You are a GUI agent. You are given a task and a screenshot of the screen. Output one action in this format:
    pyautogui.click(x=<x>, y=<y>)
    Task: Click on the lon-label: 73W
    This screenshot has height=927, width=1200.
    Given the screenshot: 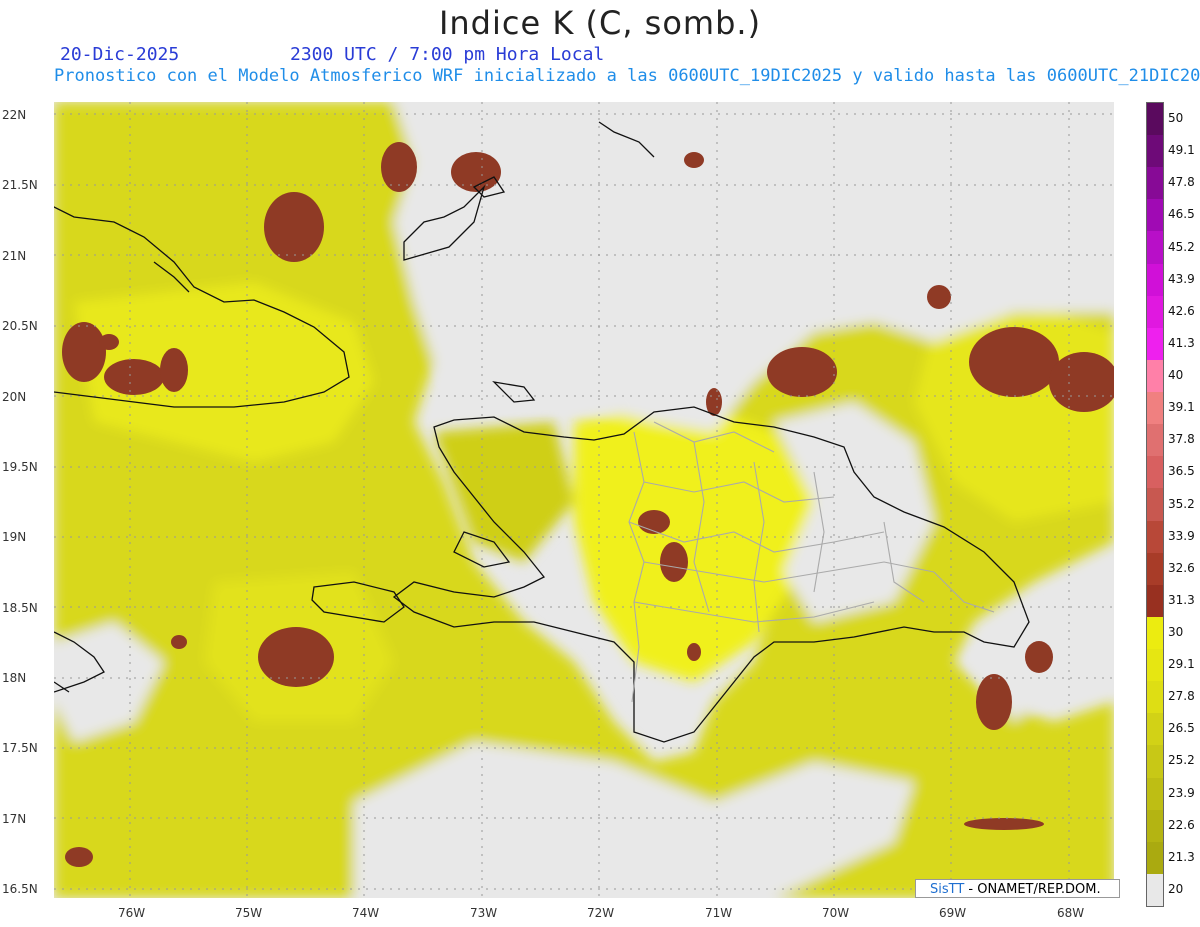 What is the action you would take?
    pyautogui.click(x=484, y=913)
    